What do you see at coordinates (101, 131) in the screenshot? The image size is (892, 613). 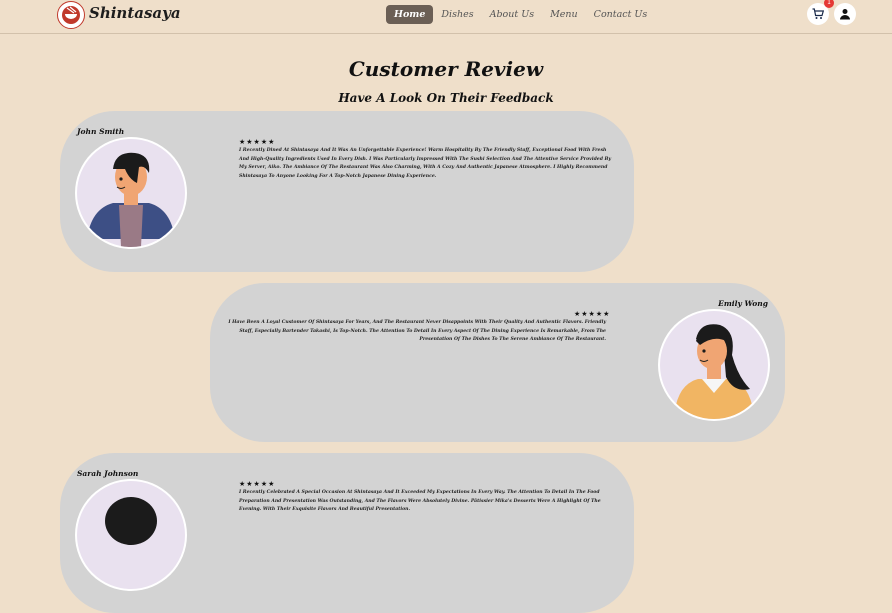 I see `reviewer-name: John Smith` at bounding box center [101, 131].